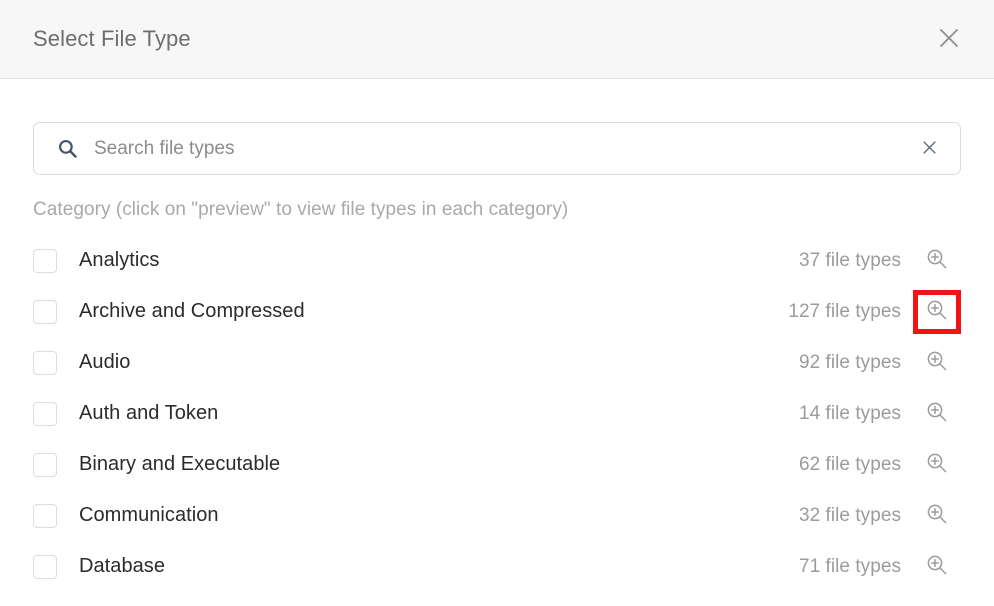  I want to click on list-item: Auth and Token 14 file types, so click(497, 413).